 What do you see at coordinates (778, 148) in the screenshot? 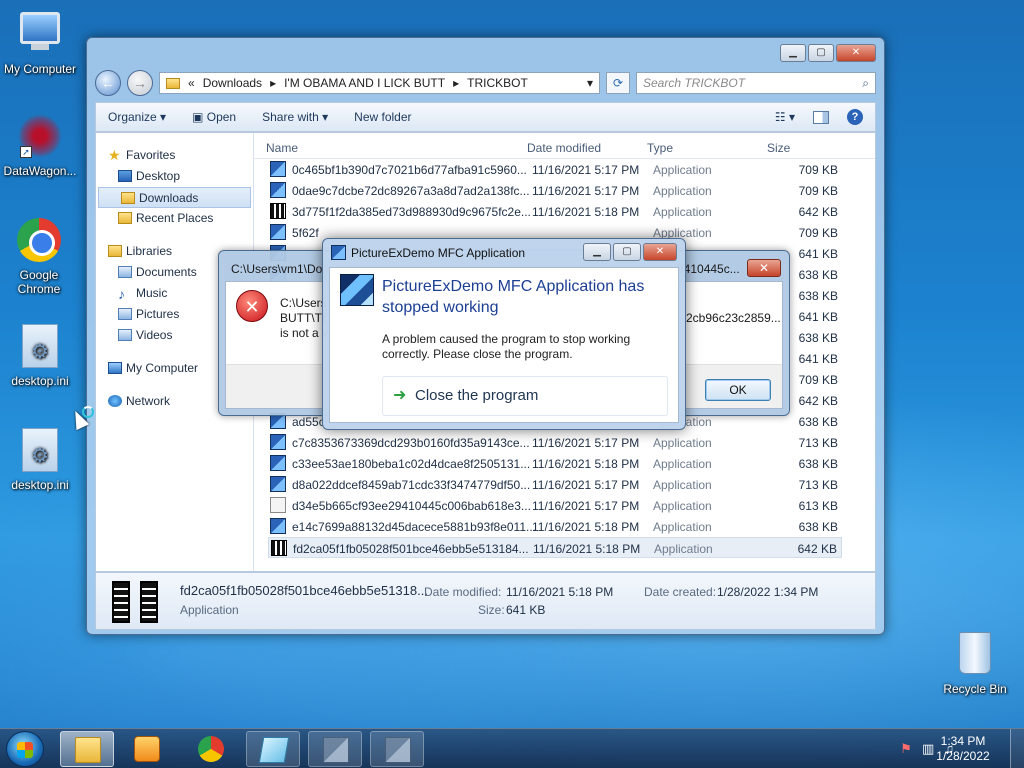
I see `column-size: Size` at bounding box center [778, 148].